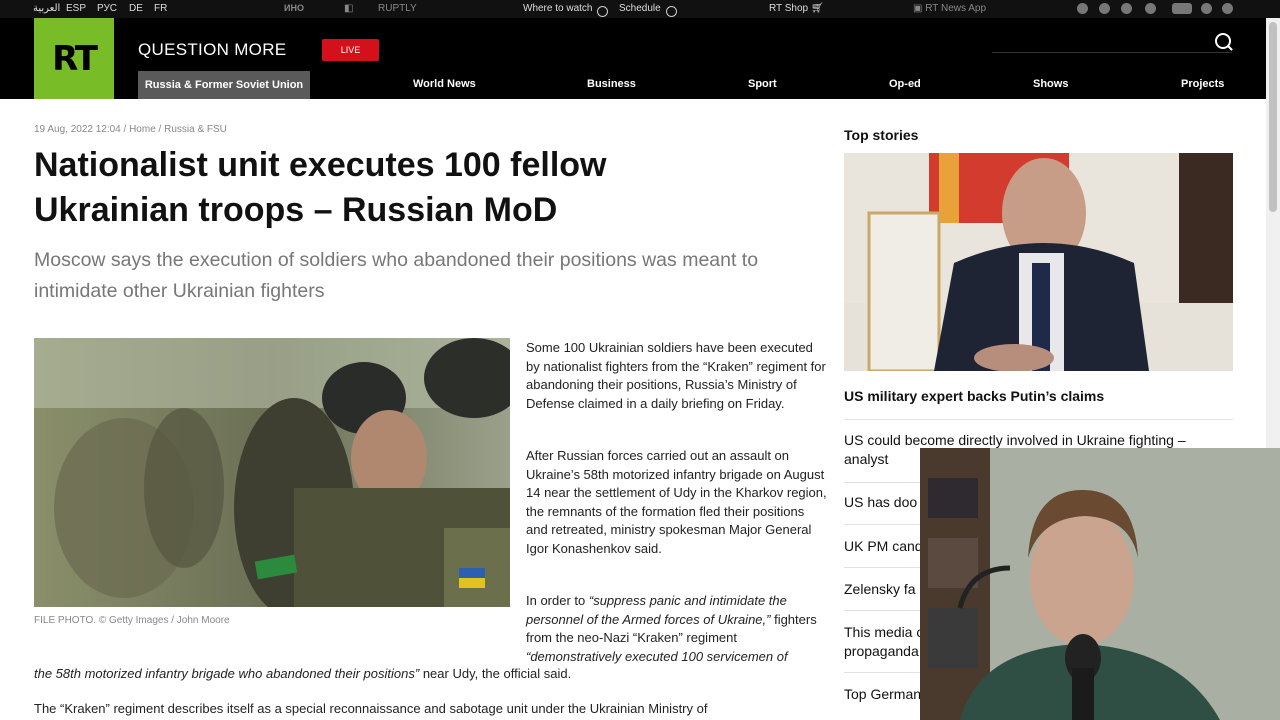 This screenshot has width=1280, height=720. I want to click on photo-caption: FILE PHOTO. © Getty Images / John Moore, so click(132, 620).